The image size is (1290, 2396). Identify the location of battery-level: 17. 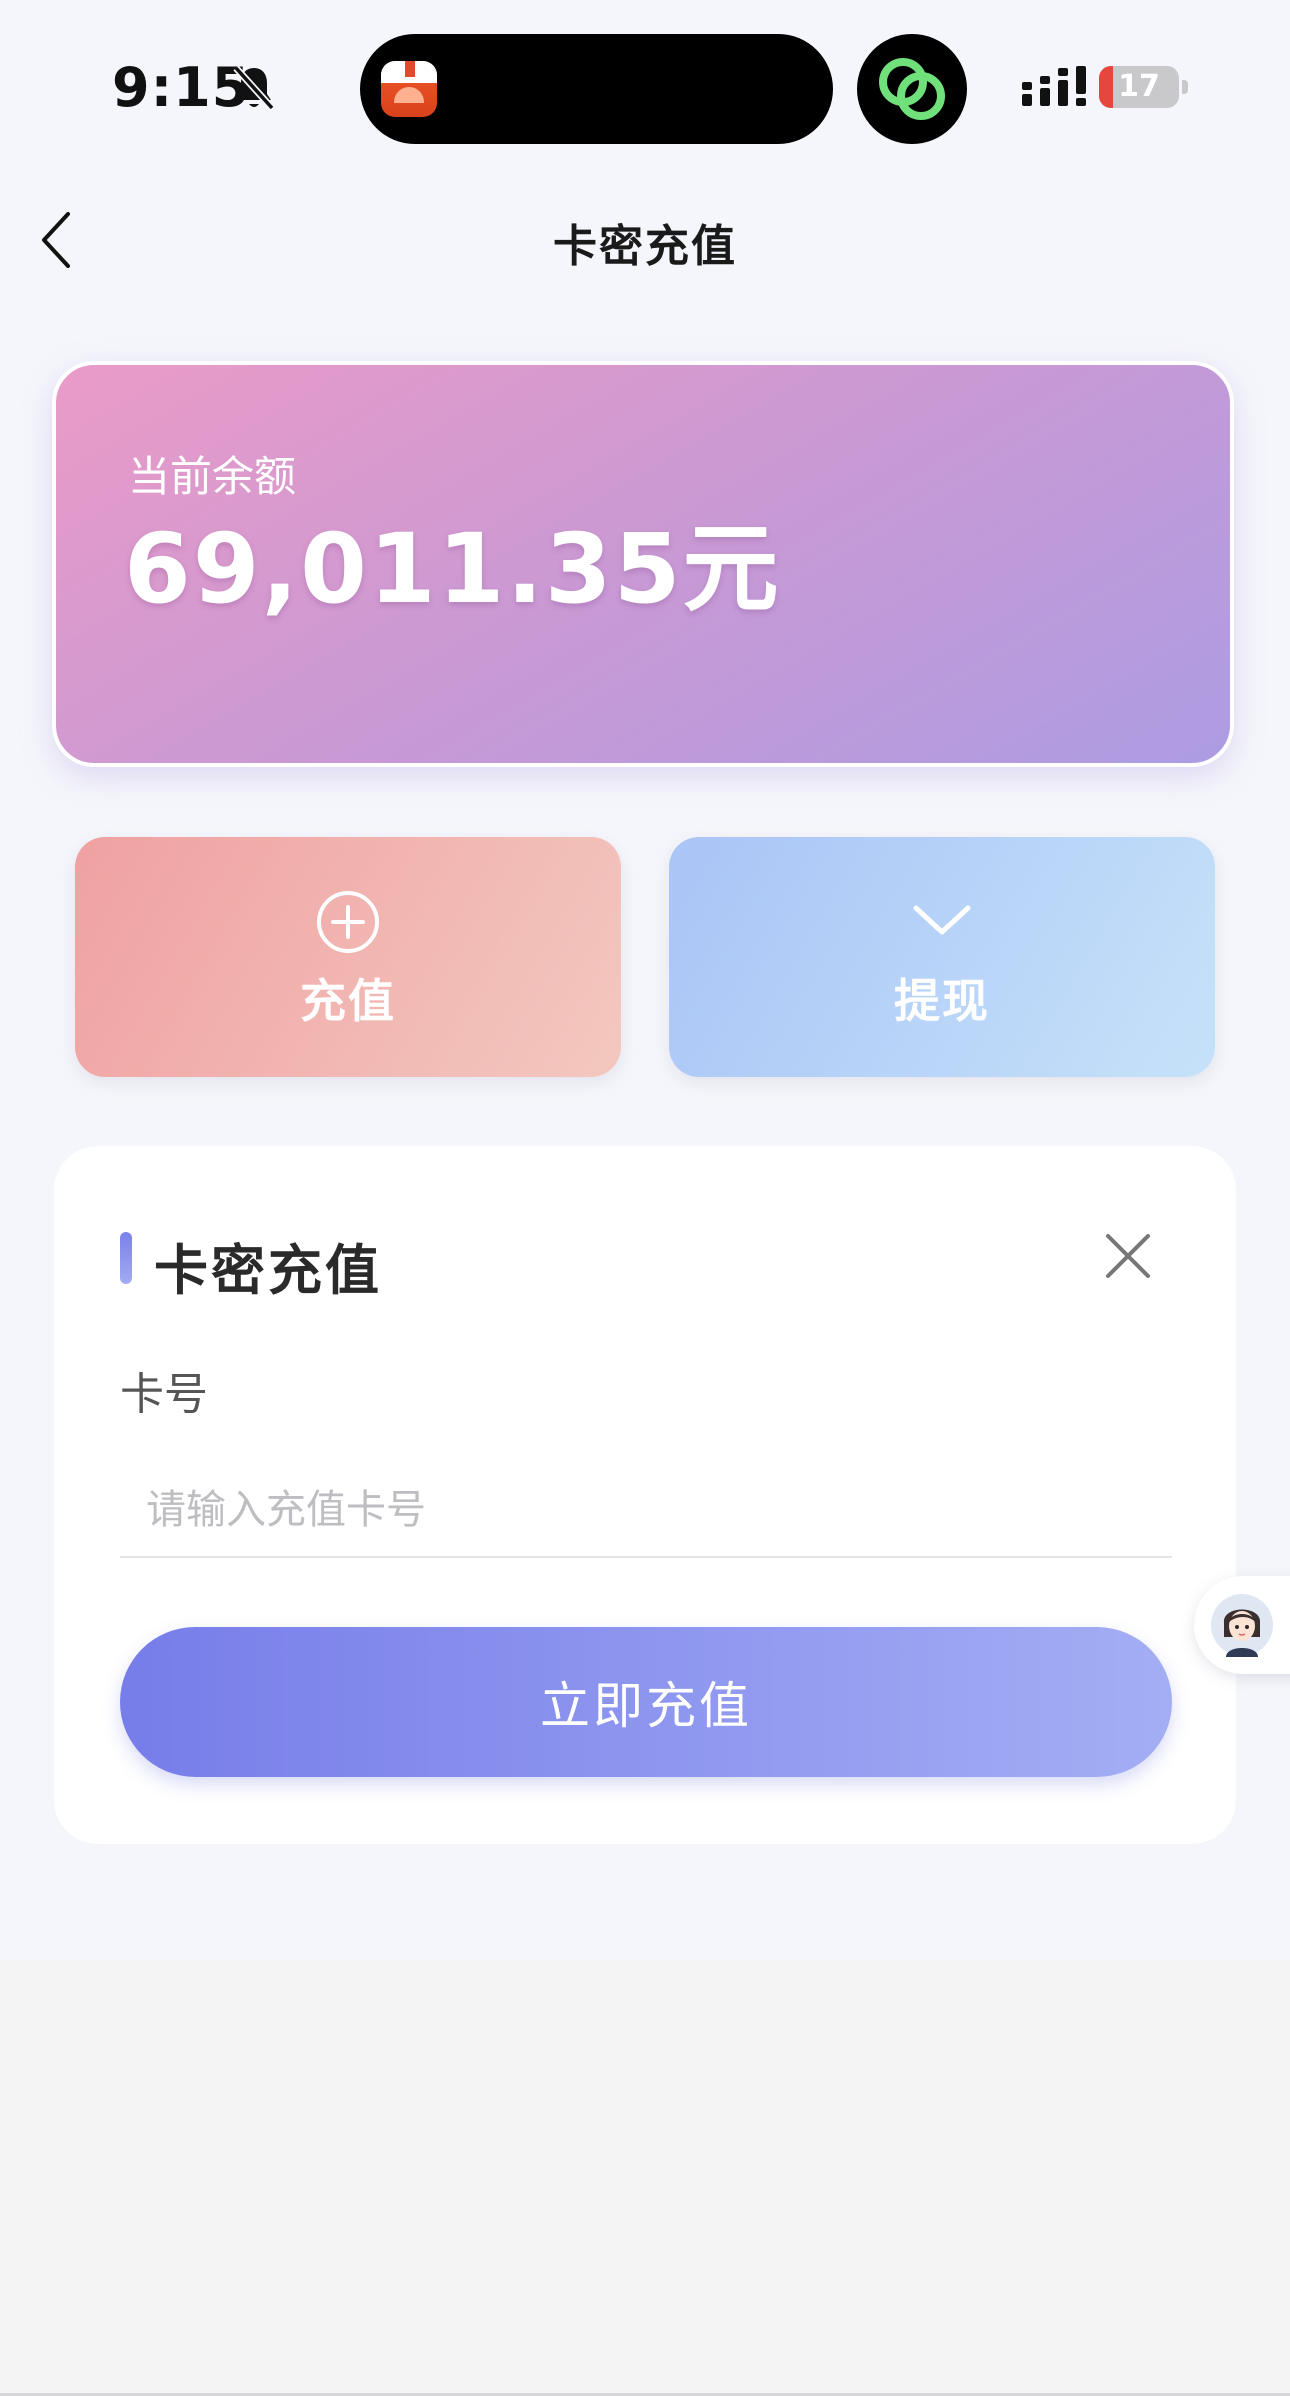
(1139, 86).